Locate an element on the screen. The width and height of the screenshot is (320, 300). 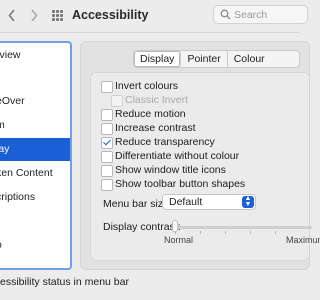
sidebar-item-overview: rview is located at coordinates (35, 55).